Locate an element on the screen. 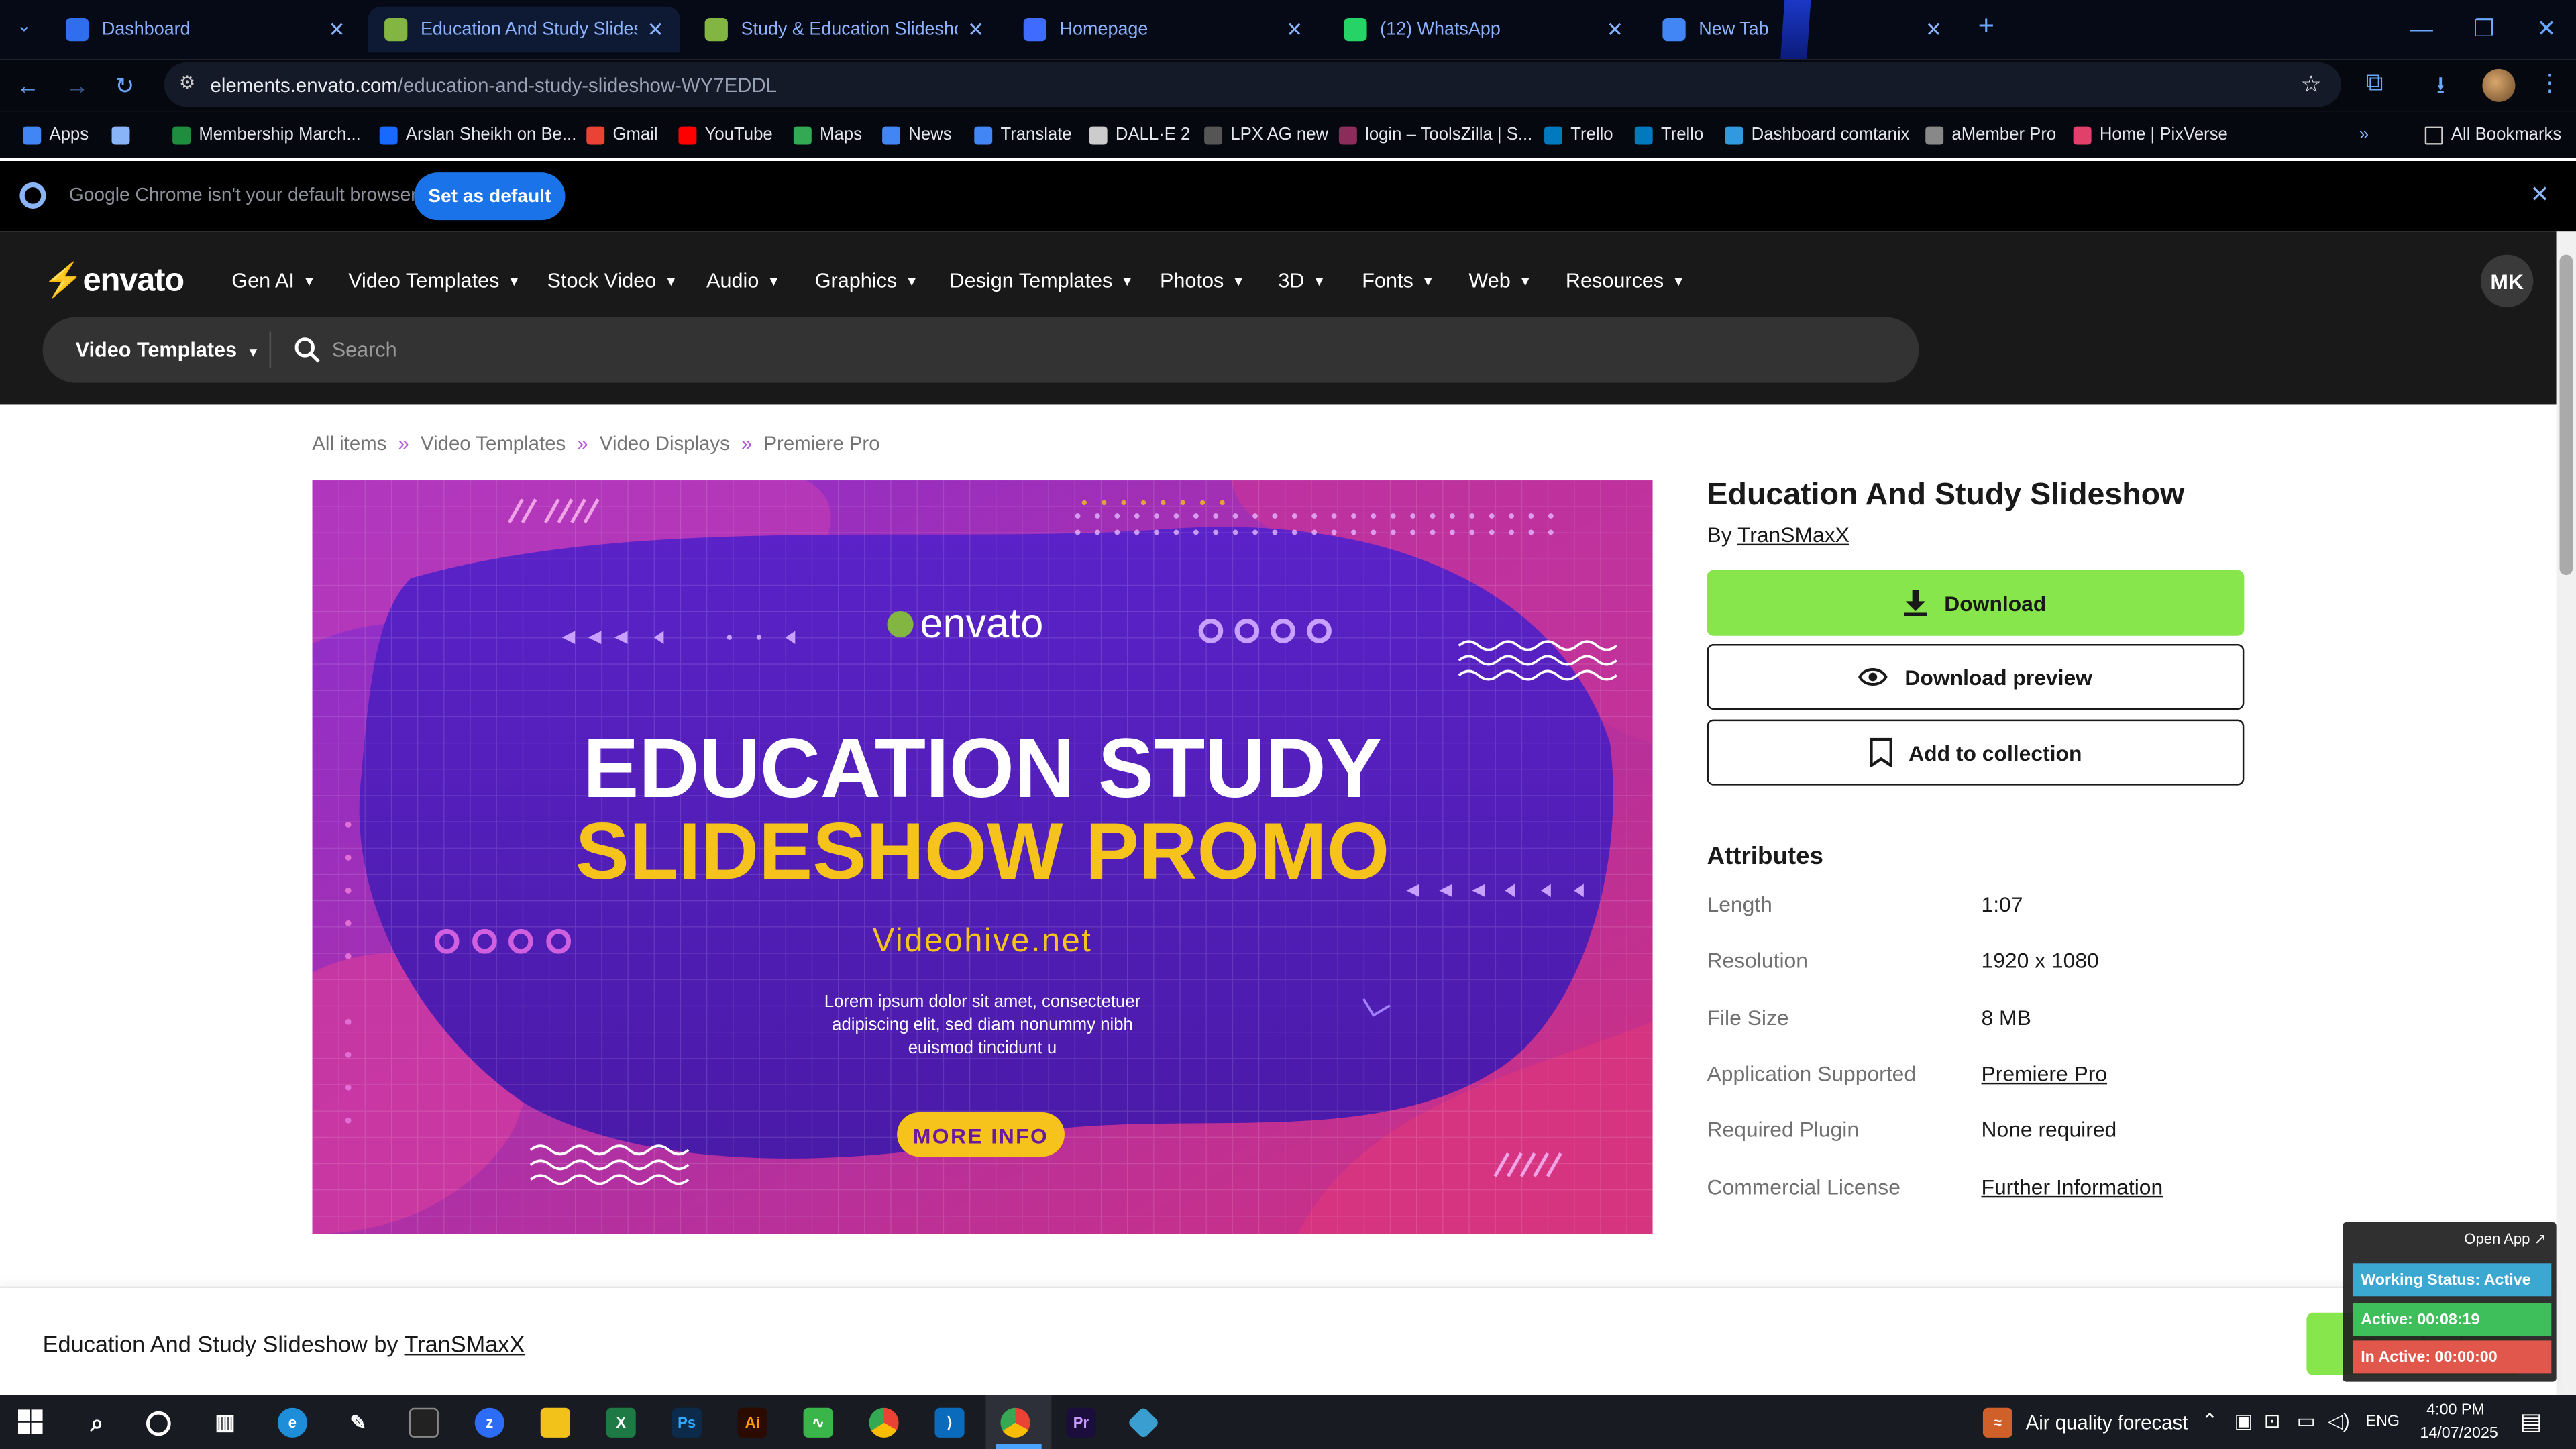  notifications-icon: ▤ is located at coordinates (2531, 1422).